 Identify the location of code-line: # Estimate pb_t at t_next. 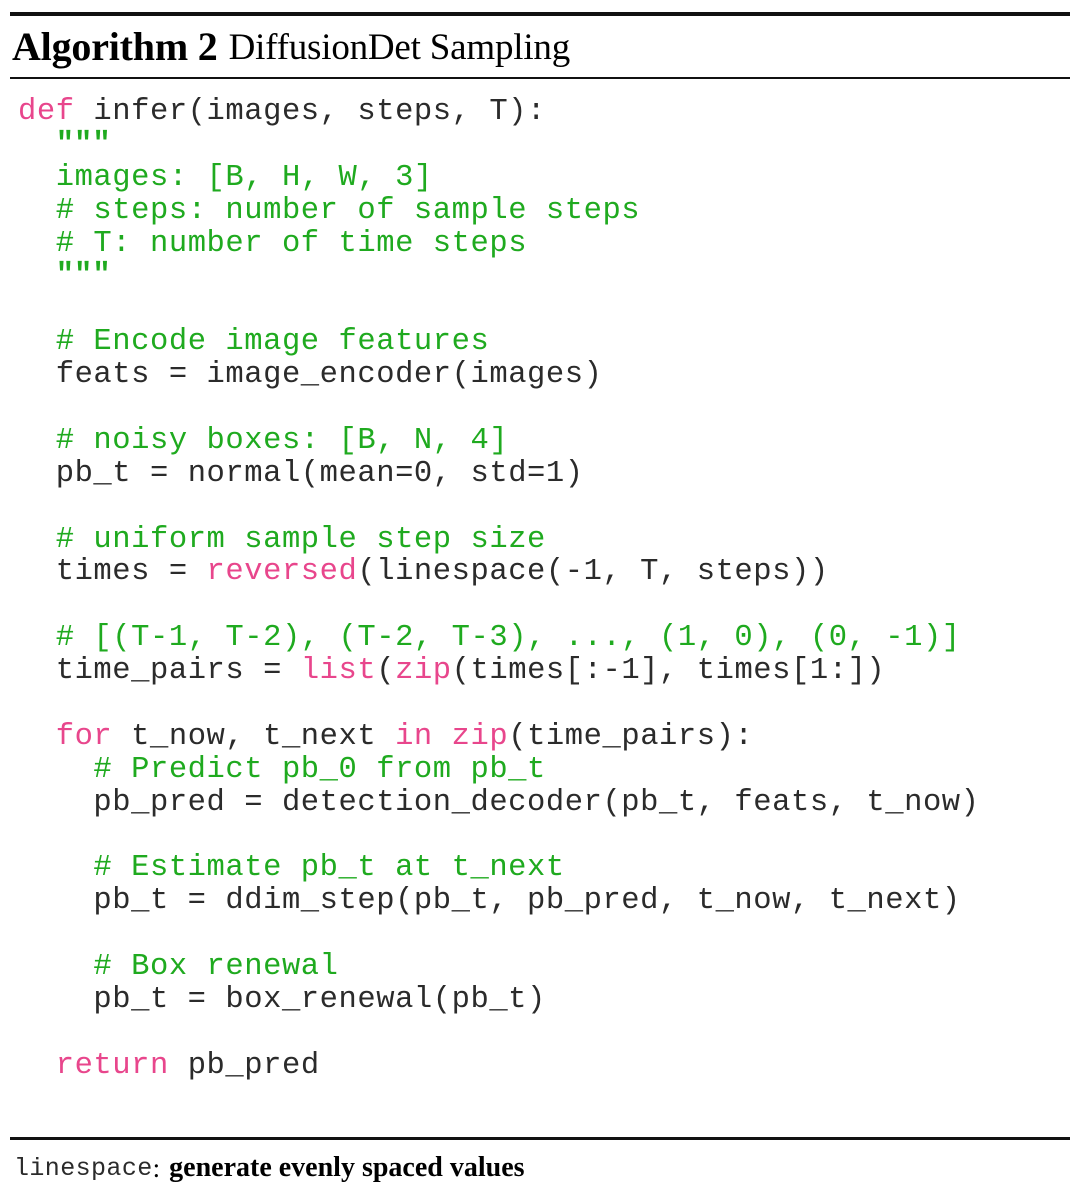
(543, 868).